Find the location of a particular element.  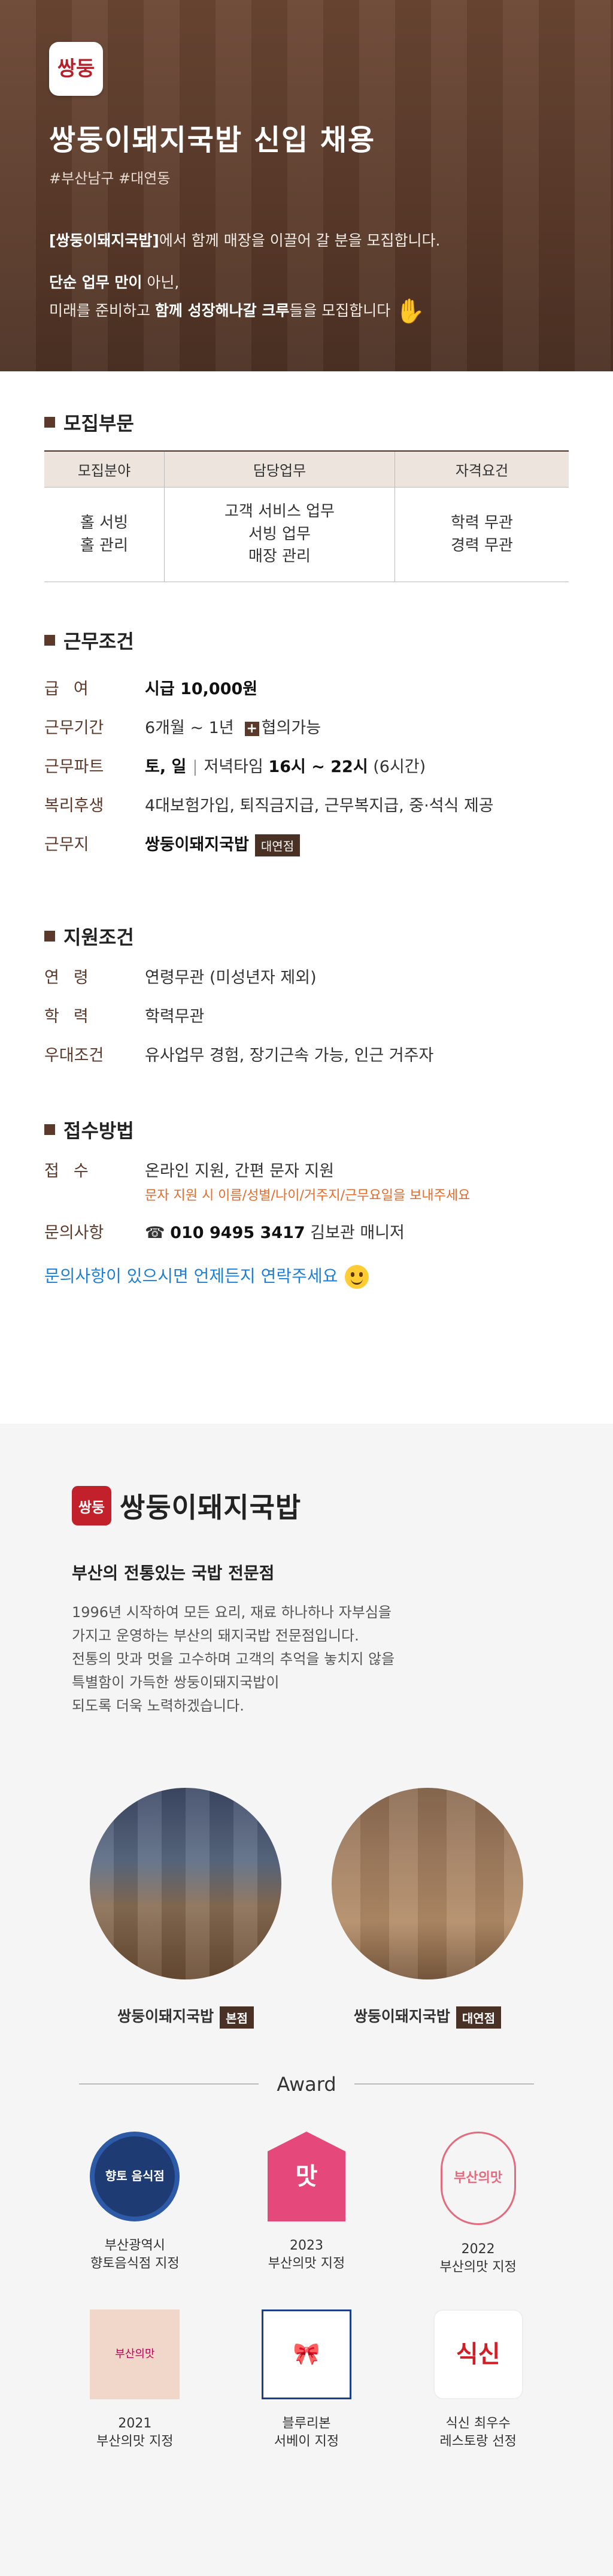

hero-hashtags: #부산남구 #대연동 is located at coordinates (110, 178).